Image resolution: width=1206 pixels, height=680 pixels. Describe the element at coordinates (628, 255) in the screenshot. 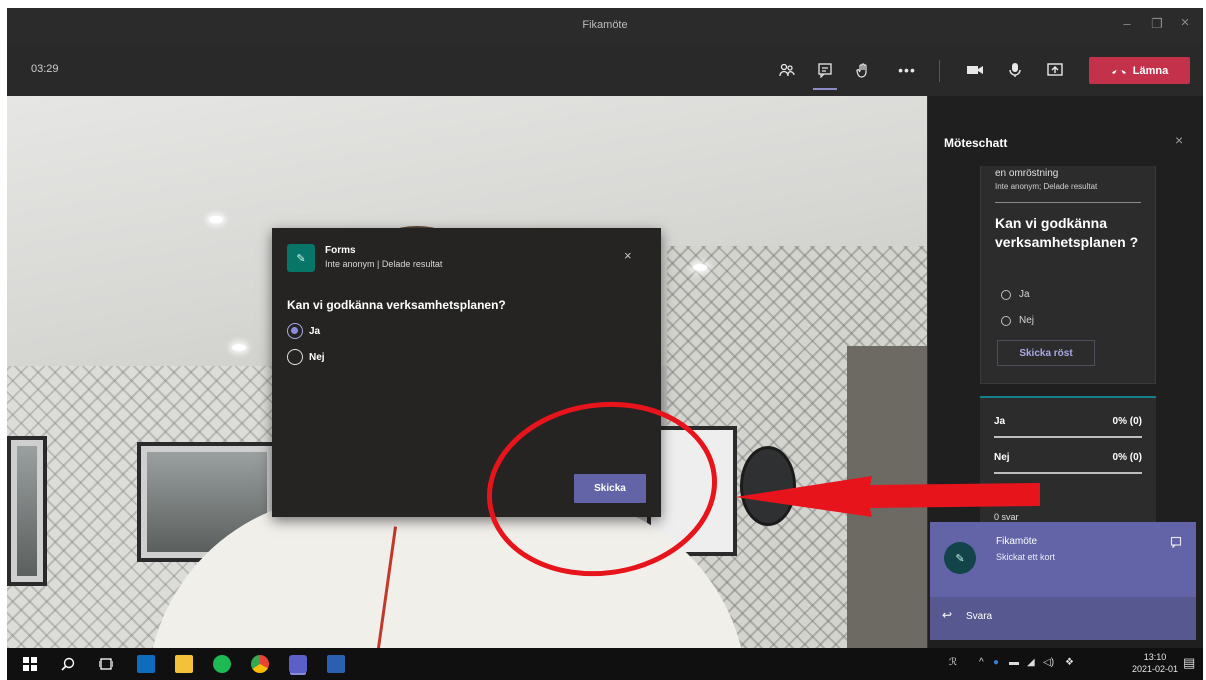

I see `dialog-close-button: ×` at that location.